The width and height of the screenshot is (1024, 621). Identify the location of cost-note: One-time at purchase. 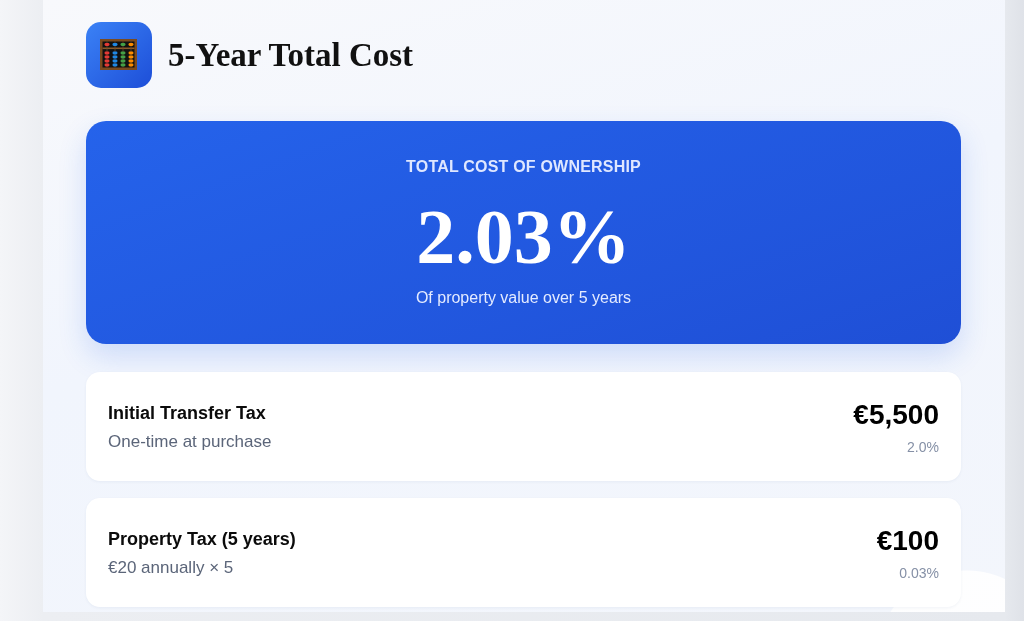
(190, 442).